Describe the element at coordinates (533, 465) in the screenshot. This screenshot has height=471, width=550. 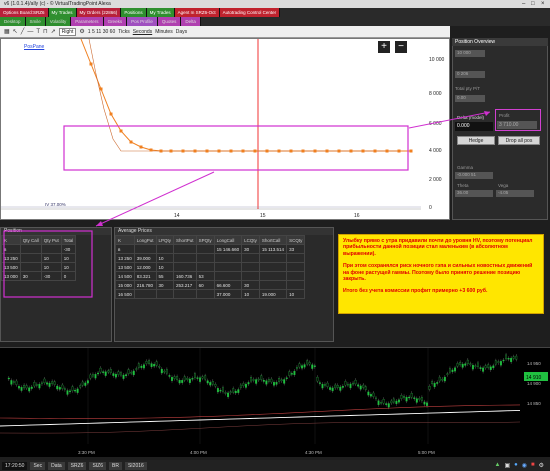
I see `alert-icon: ■` at that location.